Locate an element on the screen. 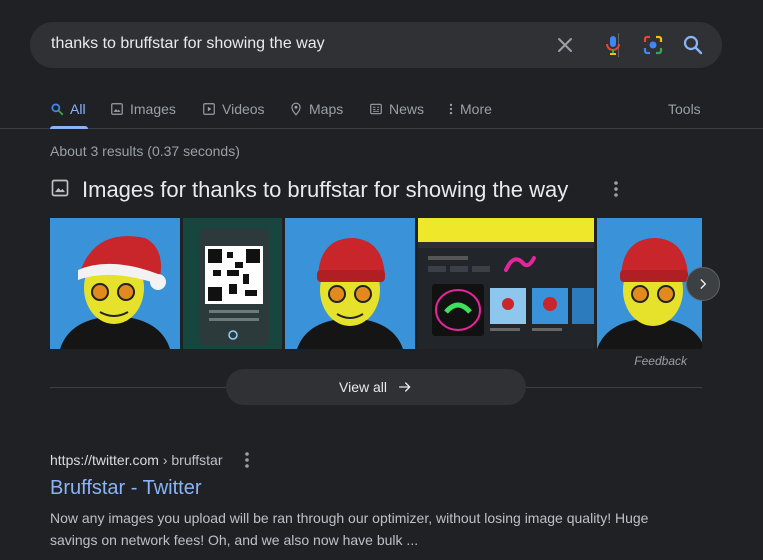 Image resolution: width=763 pixels, height=560 pixels. result-breadcrumb: › bruffstar is located at coordinates (190, 460).